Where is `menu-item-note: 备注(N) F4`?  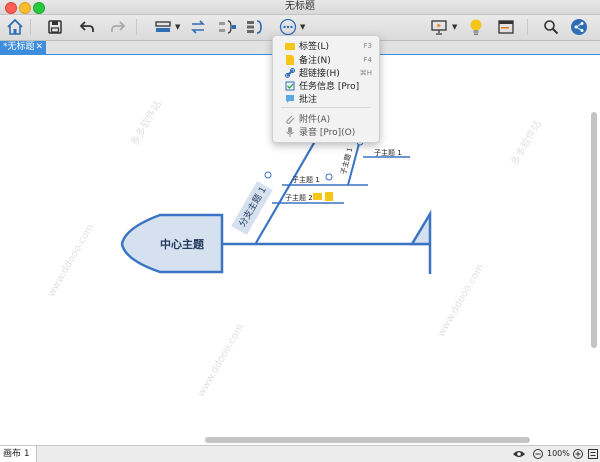
menu-item-note: 备注(N) F4 is located at coordinates (326, 59).